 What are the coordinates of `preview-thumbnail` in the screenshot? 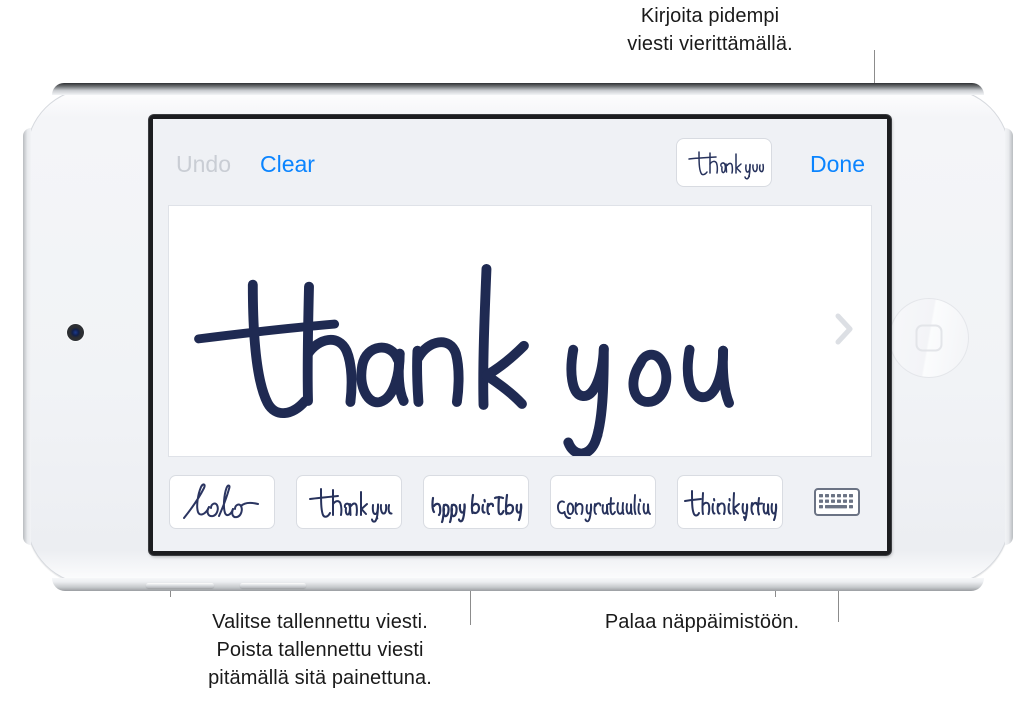 It's located at (724, 162).